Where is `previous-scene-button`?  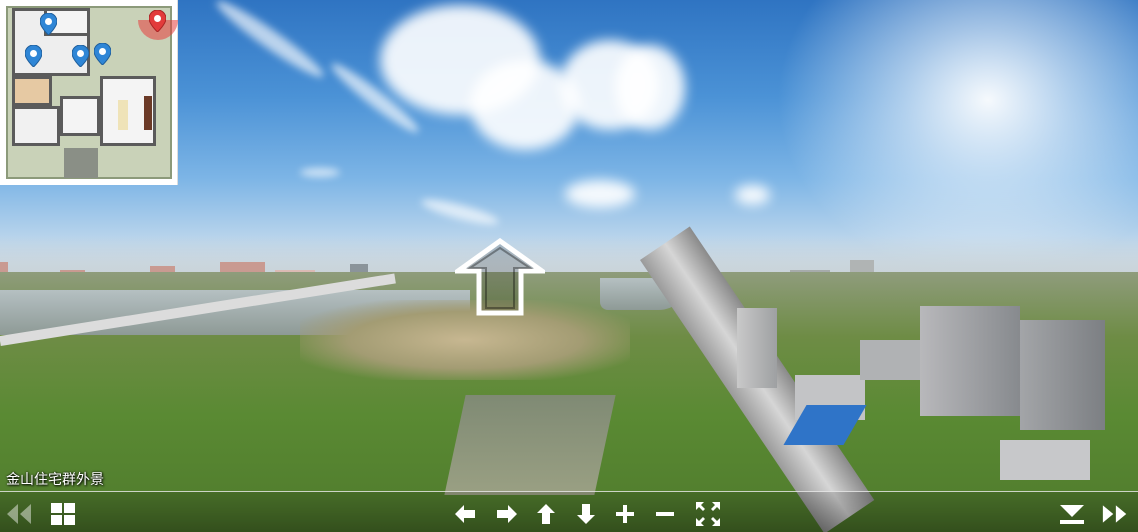 previous-scene-button is located at coordinates (19, 514).